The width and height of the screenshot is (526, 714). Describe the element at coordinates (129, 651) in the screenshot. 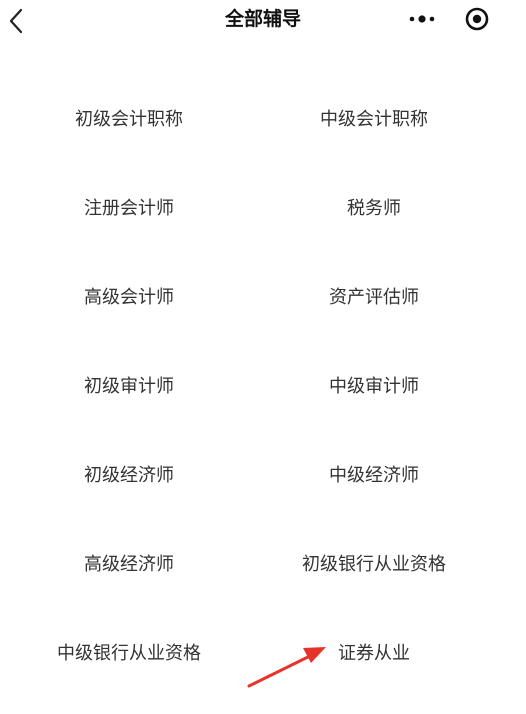

I see `course-item-intermediate-banking: 中级银行从业资格` at that location.